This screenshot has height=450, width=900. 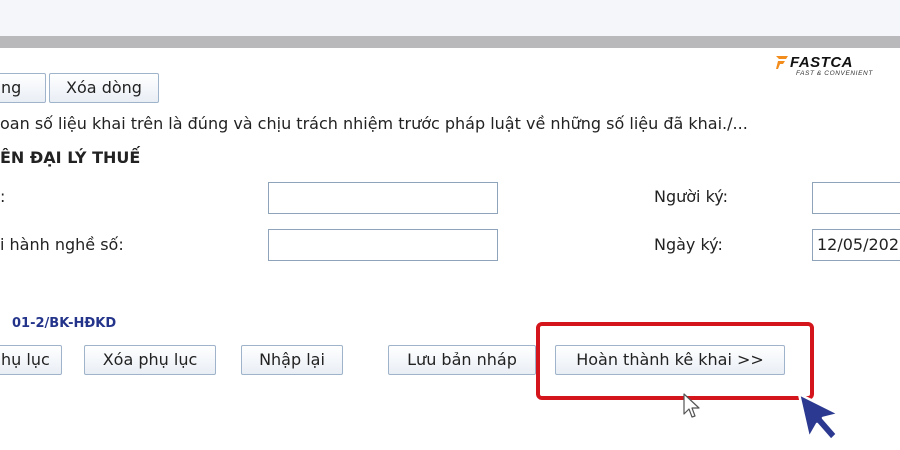 What do you see at coordinates (856, 198) in the screenshot?
I see `signer-input` at bounding box center [856, 198].